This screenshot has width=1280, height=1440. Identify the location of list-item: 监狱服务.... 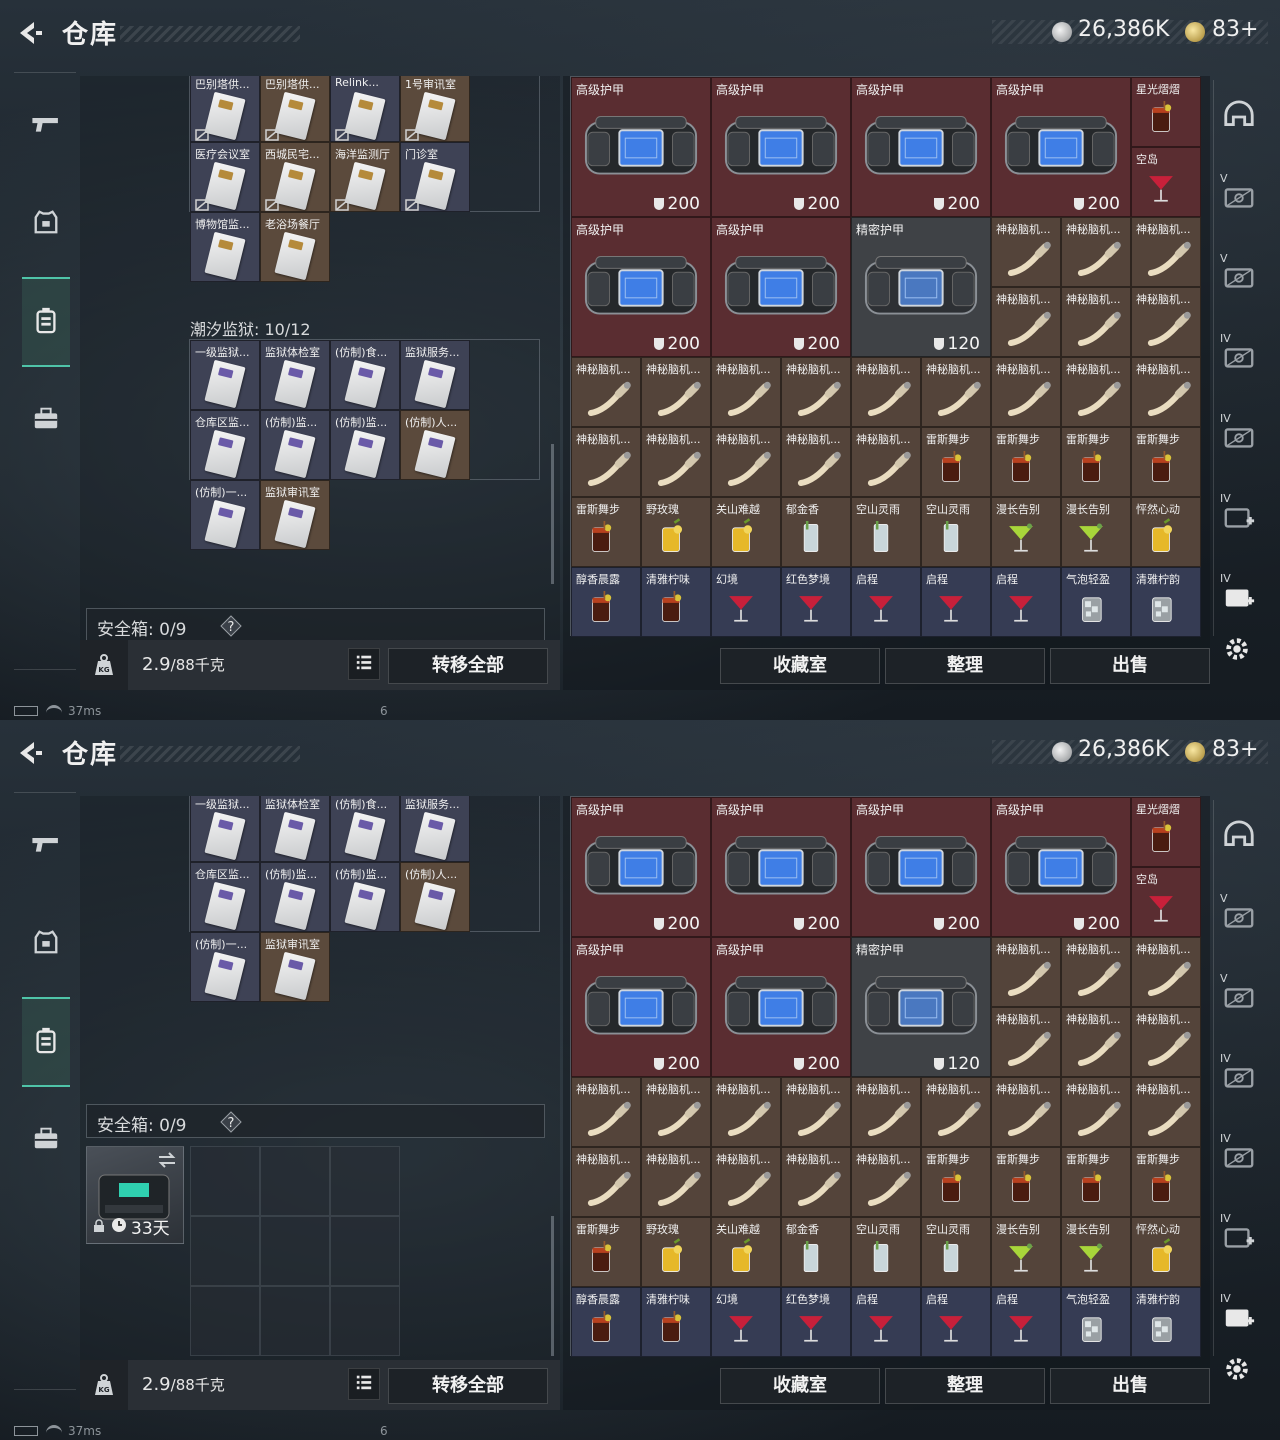
(435, 375).